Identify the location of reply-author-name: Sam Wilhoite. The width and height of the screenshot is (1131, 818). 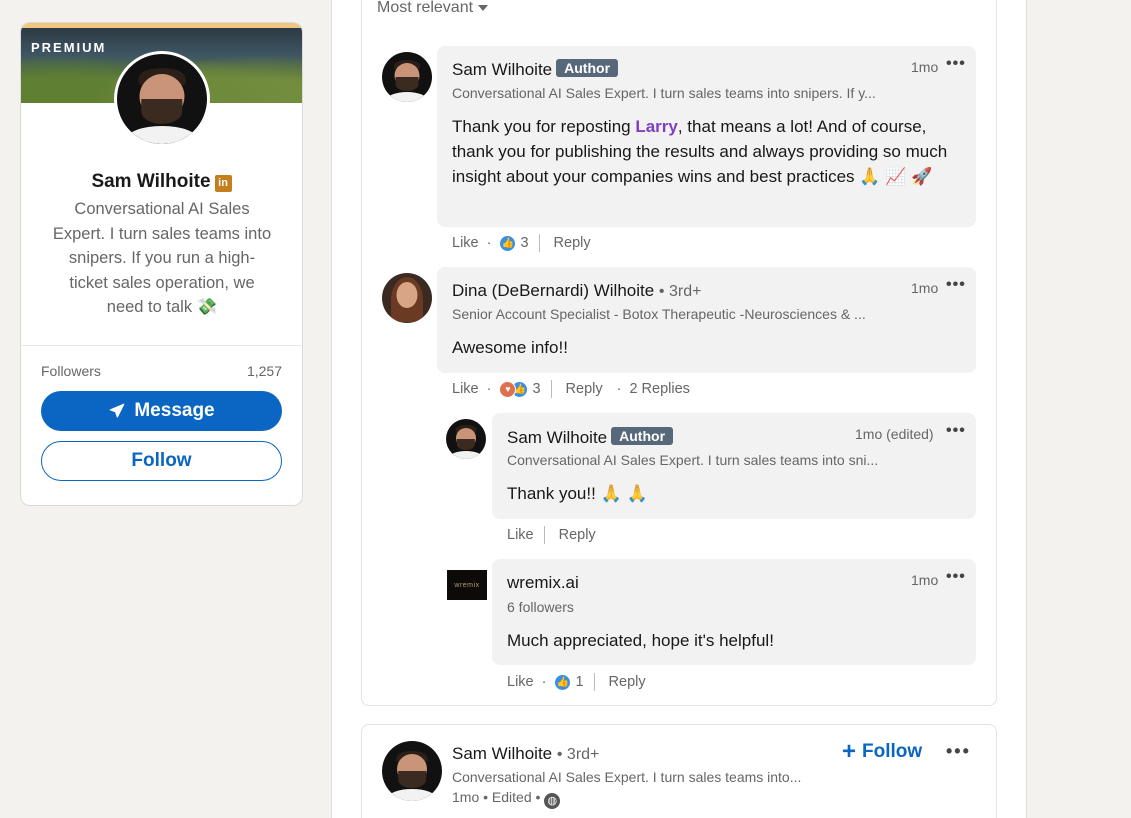
(557, 437).